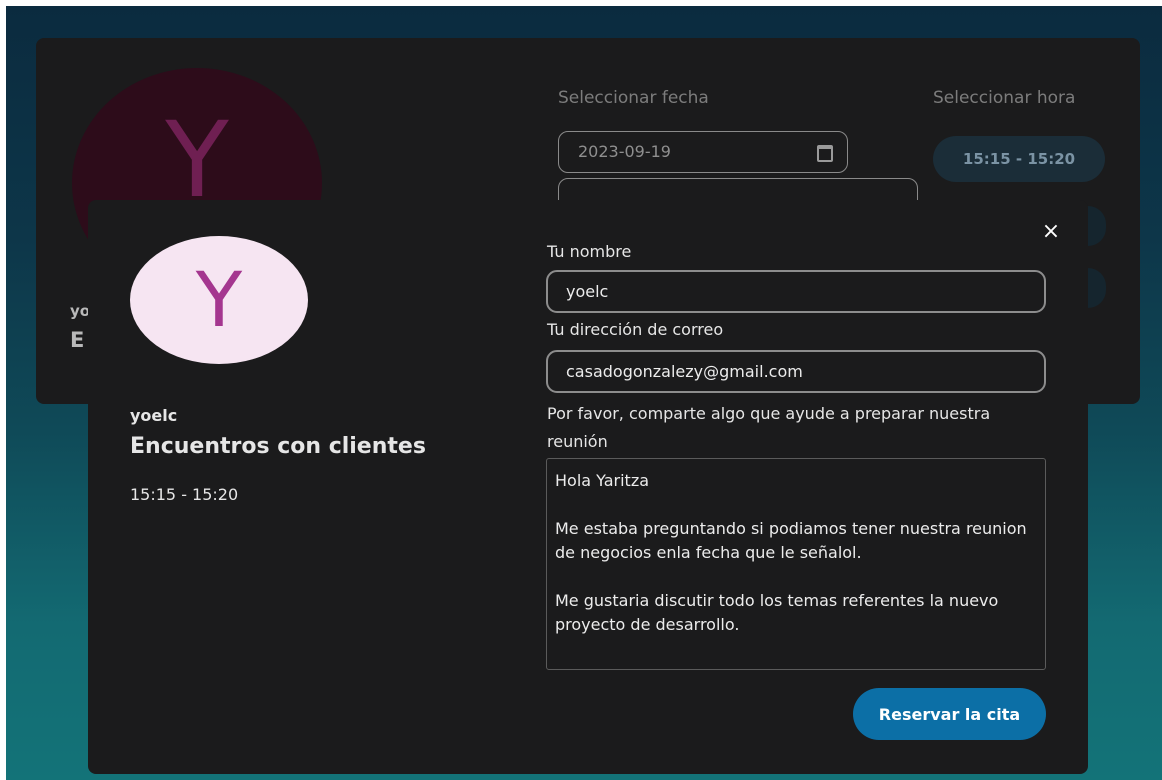 Image resolution: width=1162 pixels, height=780 pixels. Describe the element at coordinates (154, 415) in the screenshot. I see `host-name: yoelc` at that location.